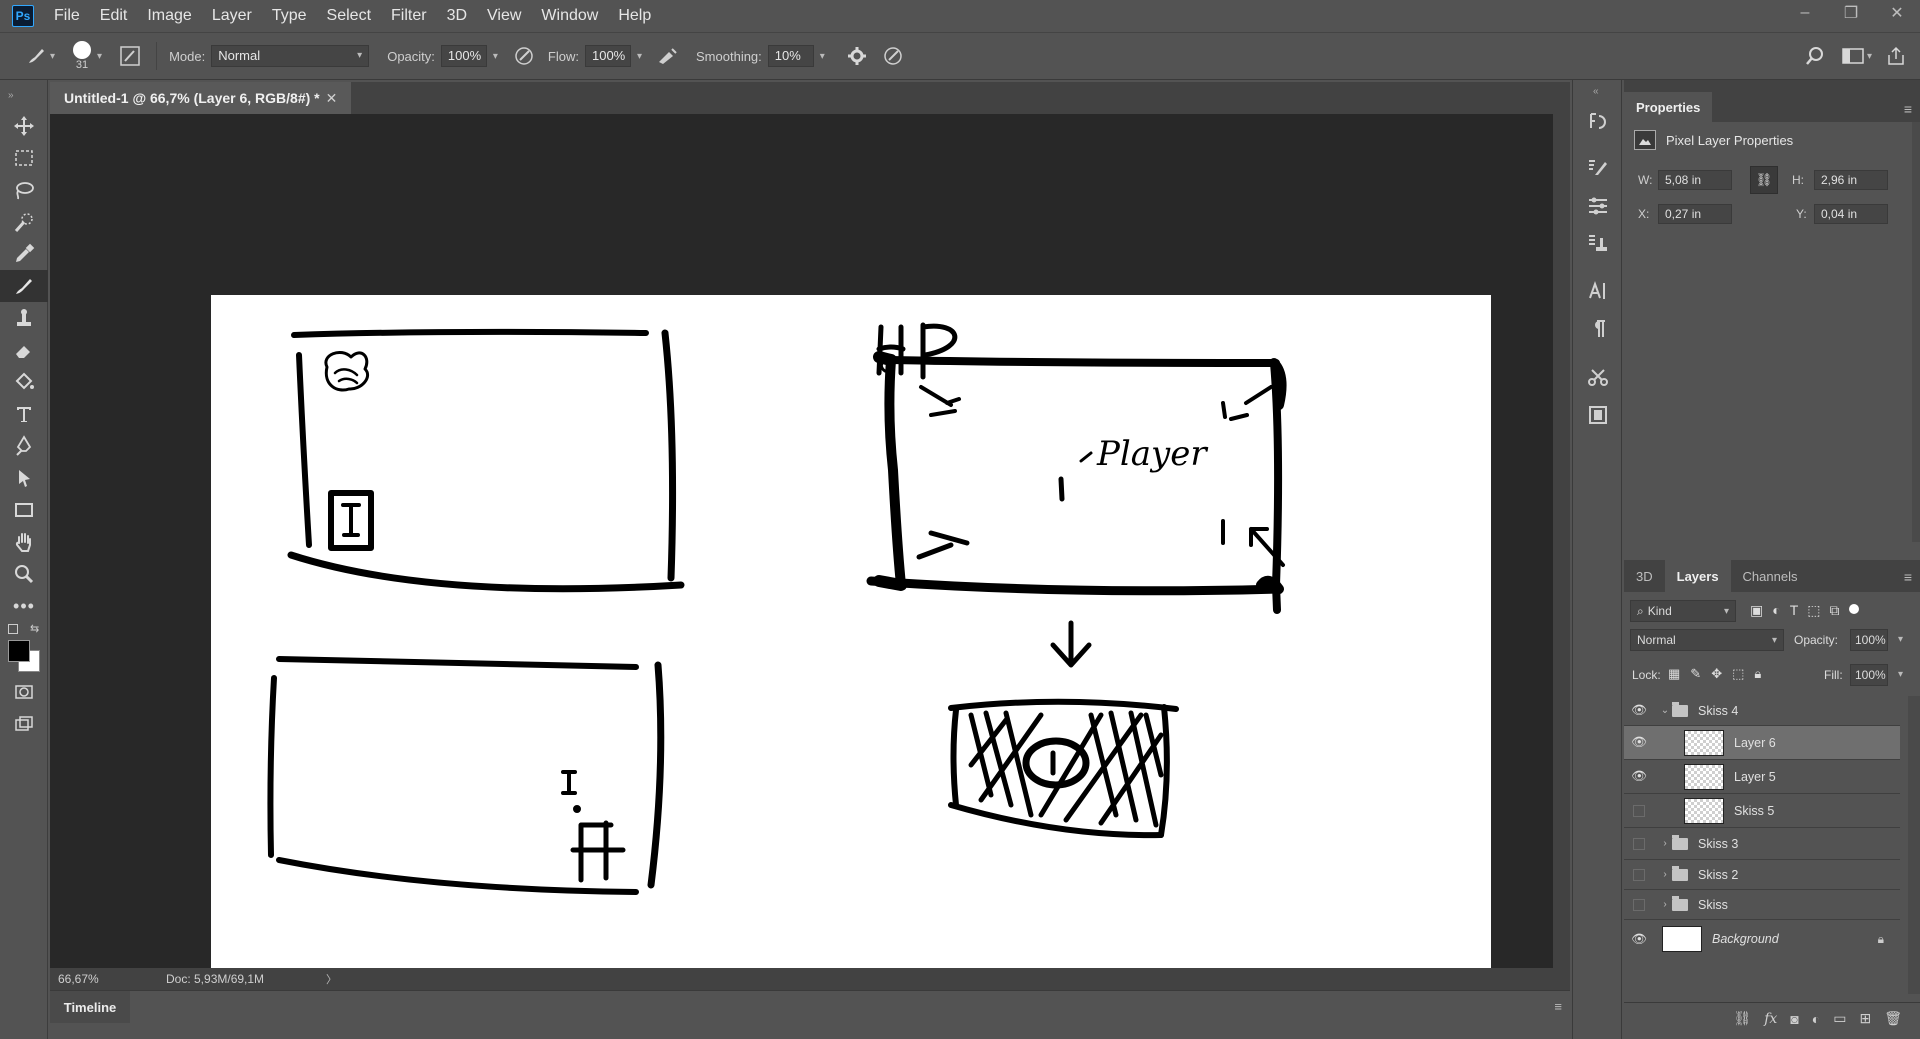 Image resolution: width=1920 pixels, height=1039 pixels. Describe the element at coordinates (1770, 1019) in the screenshot. I see `fx-icon: fx` at that location.